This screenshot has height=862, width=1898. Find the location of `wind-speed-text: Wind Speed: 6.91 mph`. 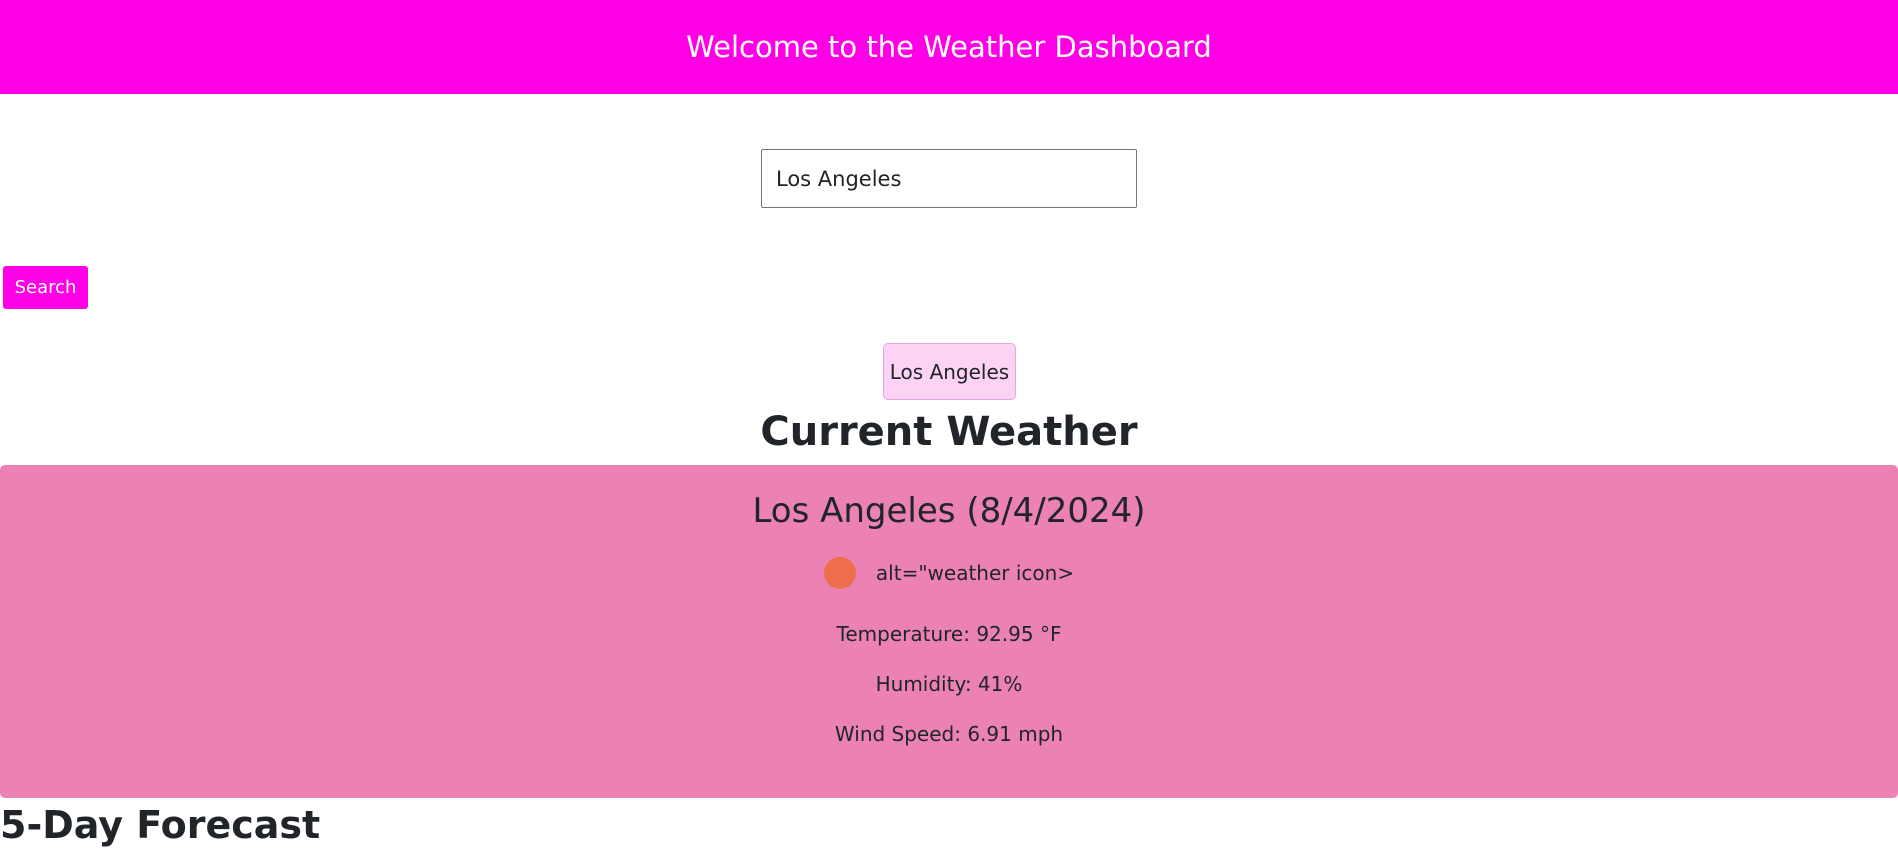

wind-speed-text: Wind Speed: 6.91 mph is located at coordinates (949, 734).